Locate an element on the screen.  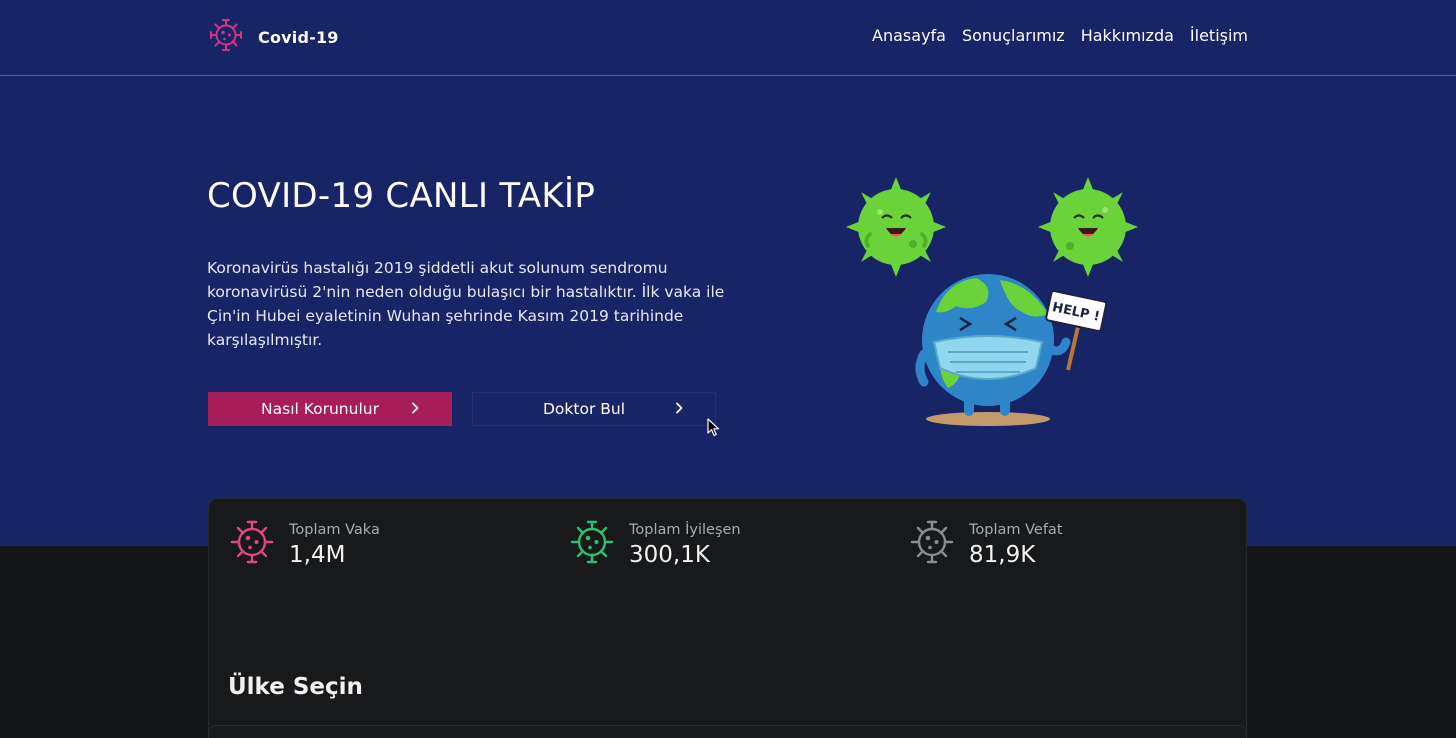
protection-button-label: Nasıl Korunulur is located at coordinates (320, 409).